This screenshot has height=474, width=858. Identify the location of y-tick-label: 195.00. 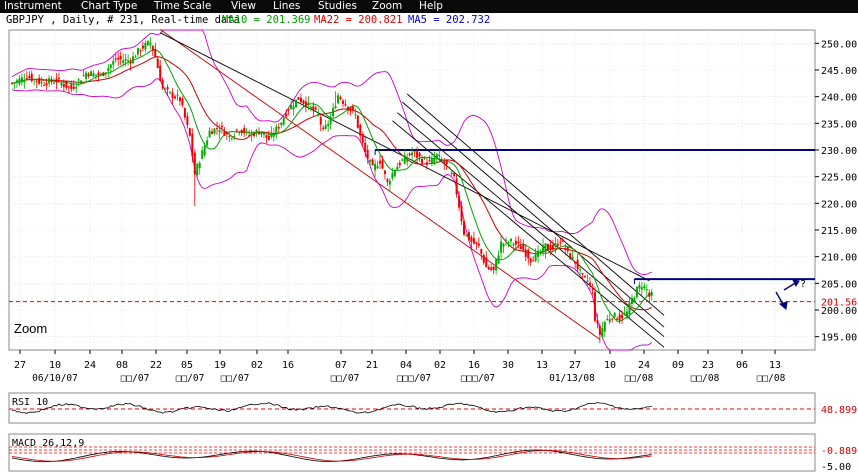
(839, 338).